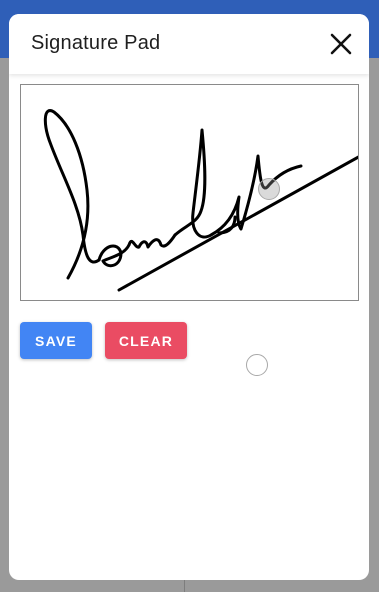  I want to click on clear-button: CLEAR, so click(146, 340).